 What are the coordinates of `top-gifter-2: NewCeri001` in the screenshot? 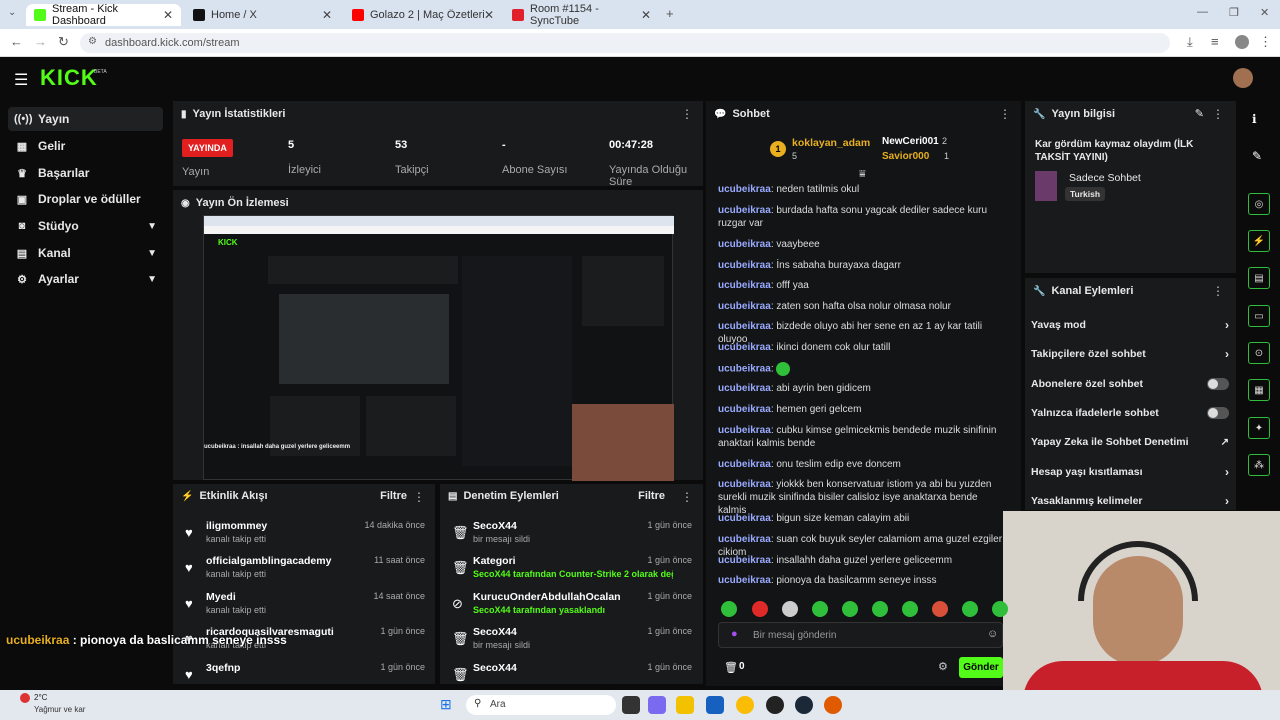 It's located at (910, 141).